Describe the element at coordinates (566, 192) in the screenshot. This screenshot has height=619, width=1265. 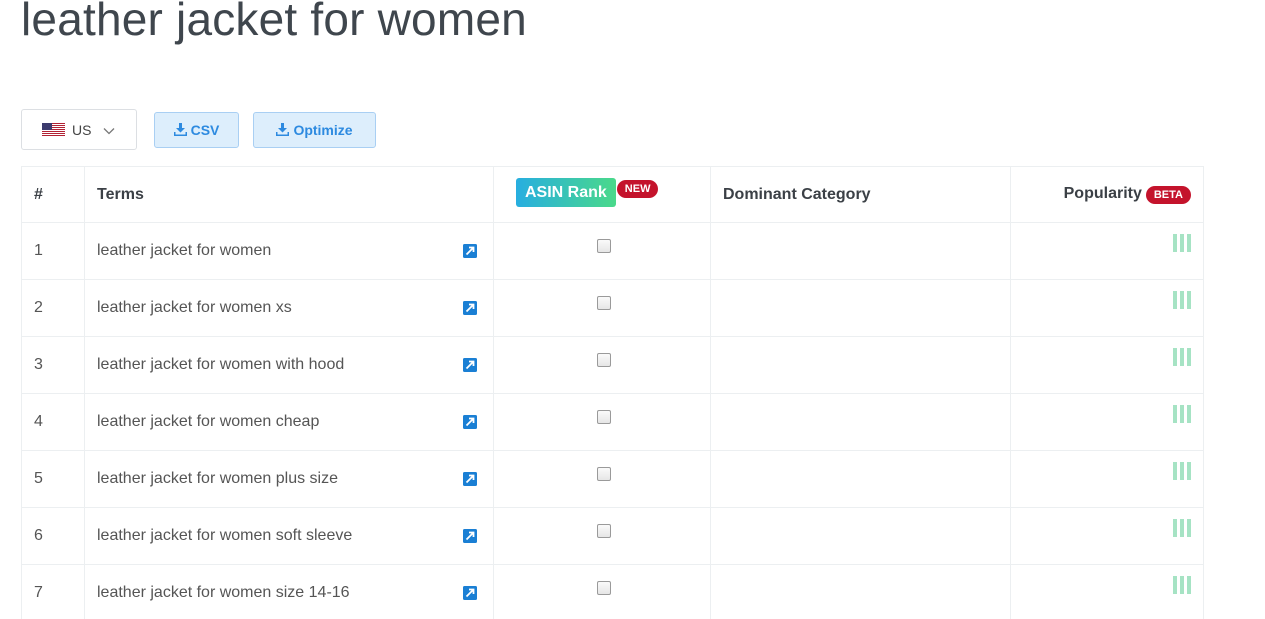
I see `asin-rank-label: ASIN Rank` at that location.